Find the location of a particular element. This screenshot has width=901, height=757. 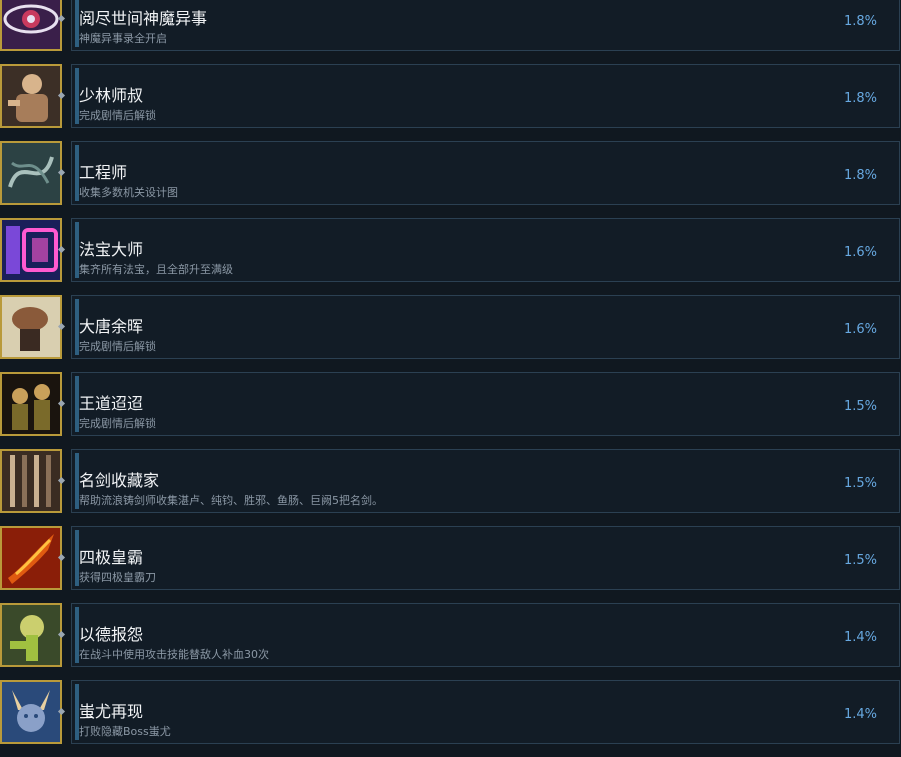

monk-warrior-icon is located at coordinates (31, 96).